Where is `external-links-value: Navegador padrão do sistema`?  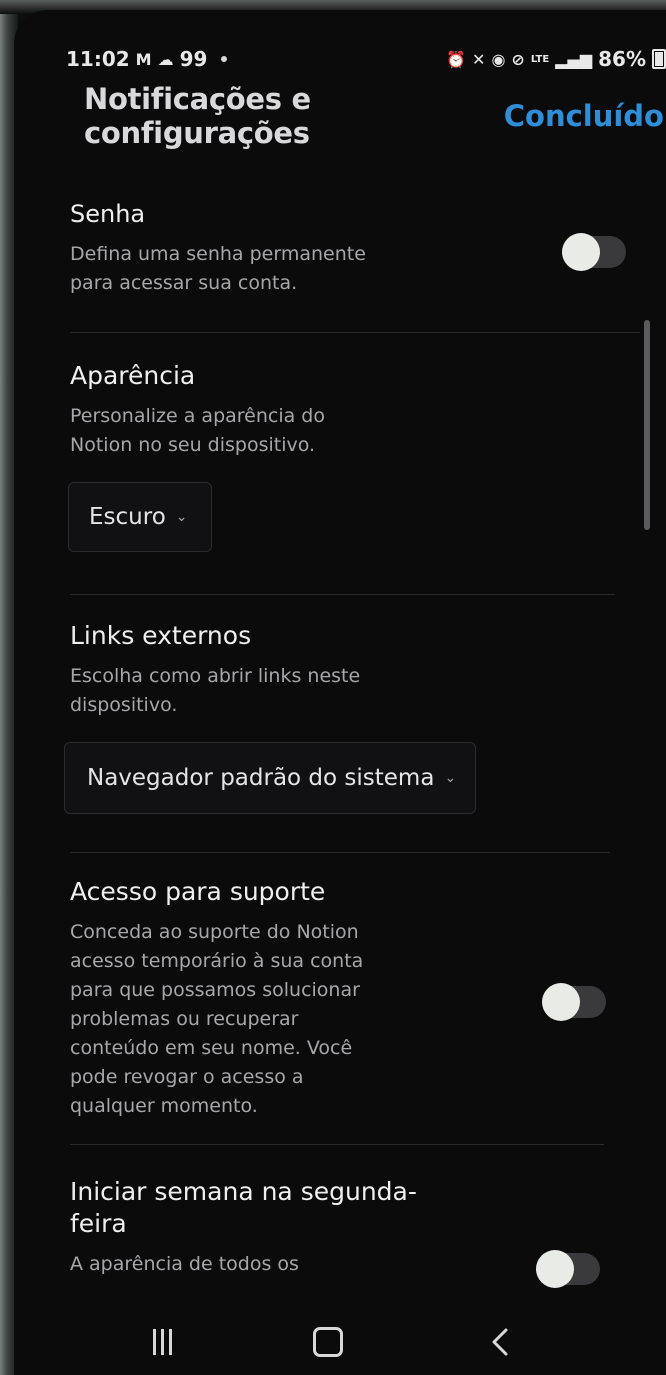
external-links-value: Navegador padrão do sistema is located at coordinates (261, 778).